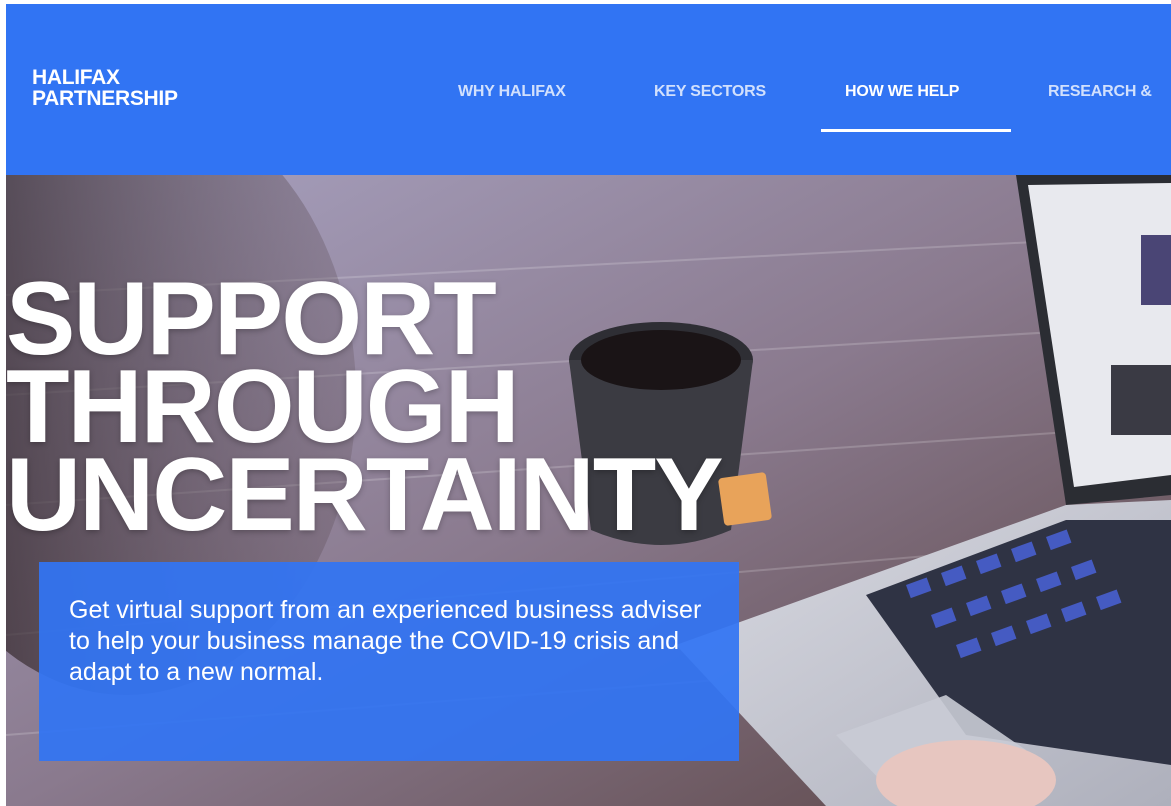 The height and width of the screenshot is (806, 1171). What do you see at coordinates (902, 92) in the screenshot?
I see `nav-item-how-we-help: HOW WE HELP` at bounding box center [902, 92].